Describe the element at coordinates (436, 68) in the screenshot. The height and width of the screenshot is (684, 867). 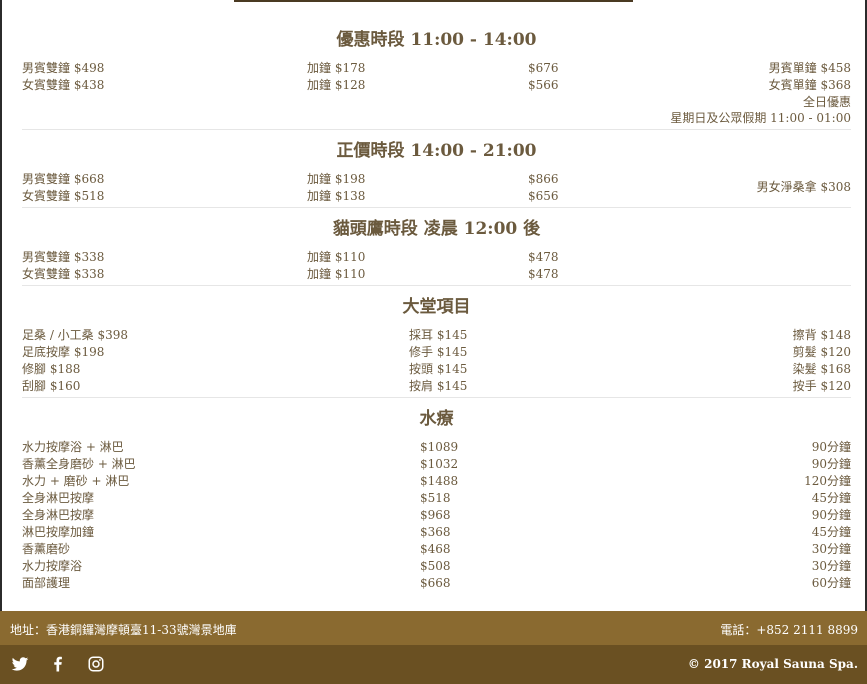
I see `table-row: 男賓雙鐘 $498 加鐘 $178 $676 男賓單鐘 $458` at that location.